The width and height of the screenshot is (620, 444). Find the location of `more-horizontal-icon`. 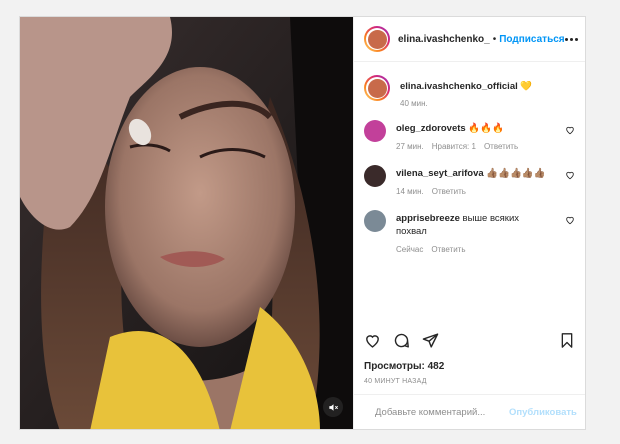

more-horizontal-icon is located at coordinates (571, 39).